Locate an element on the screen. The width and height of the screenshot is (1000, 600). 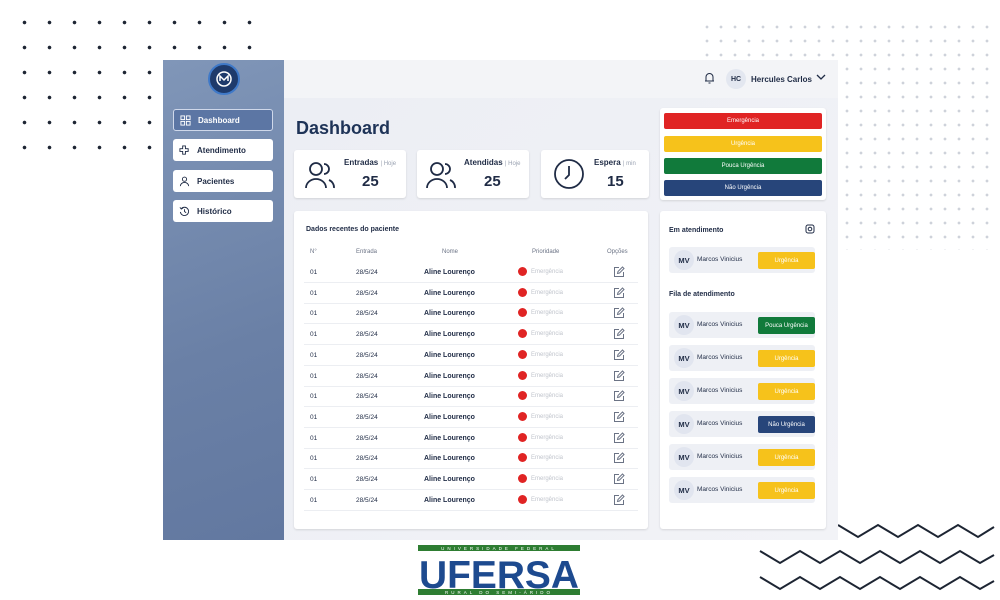
sidebar-item-pacientes: Pacientes is located at coordinates (223, 181).